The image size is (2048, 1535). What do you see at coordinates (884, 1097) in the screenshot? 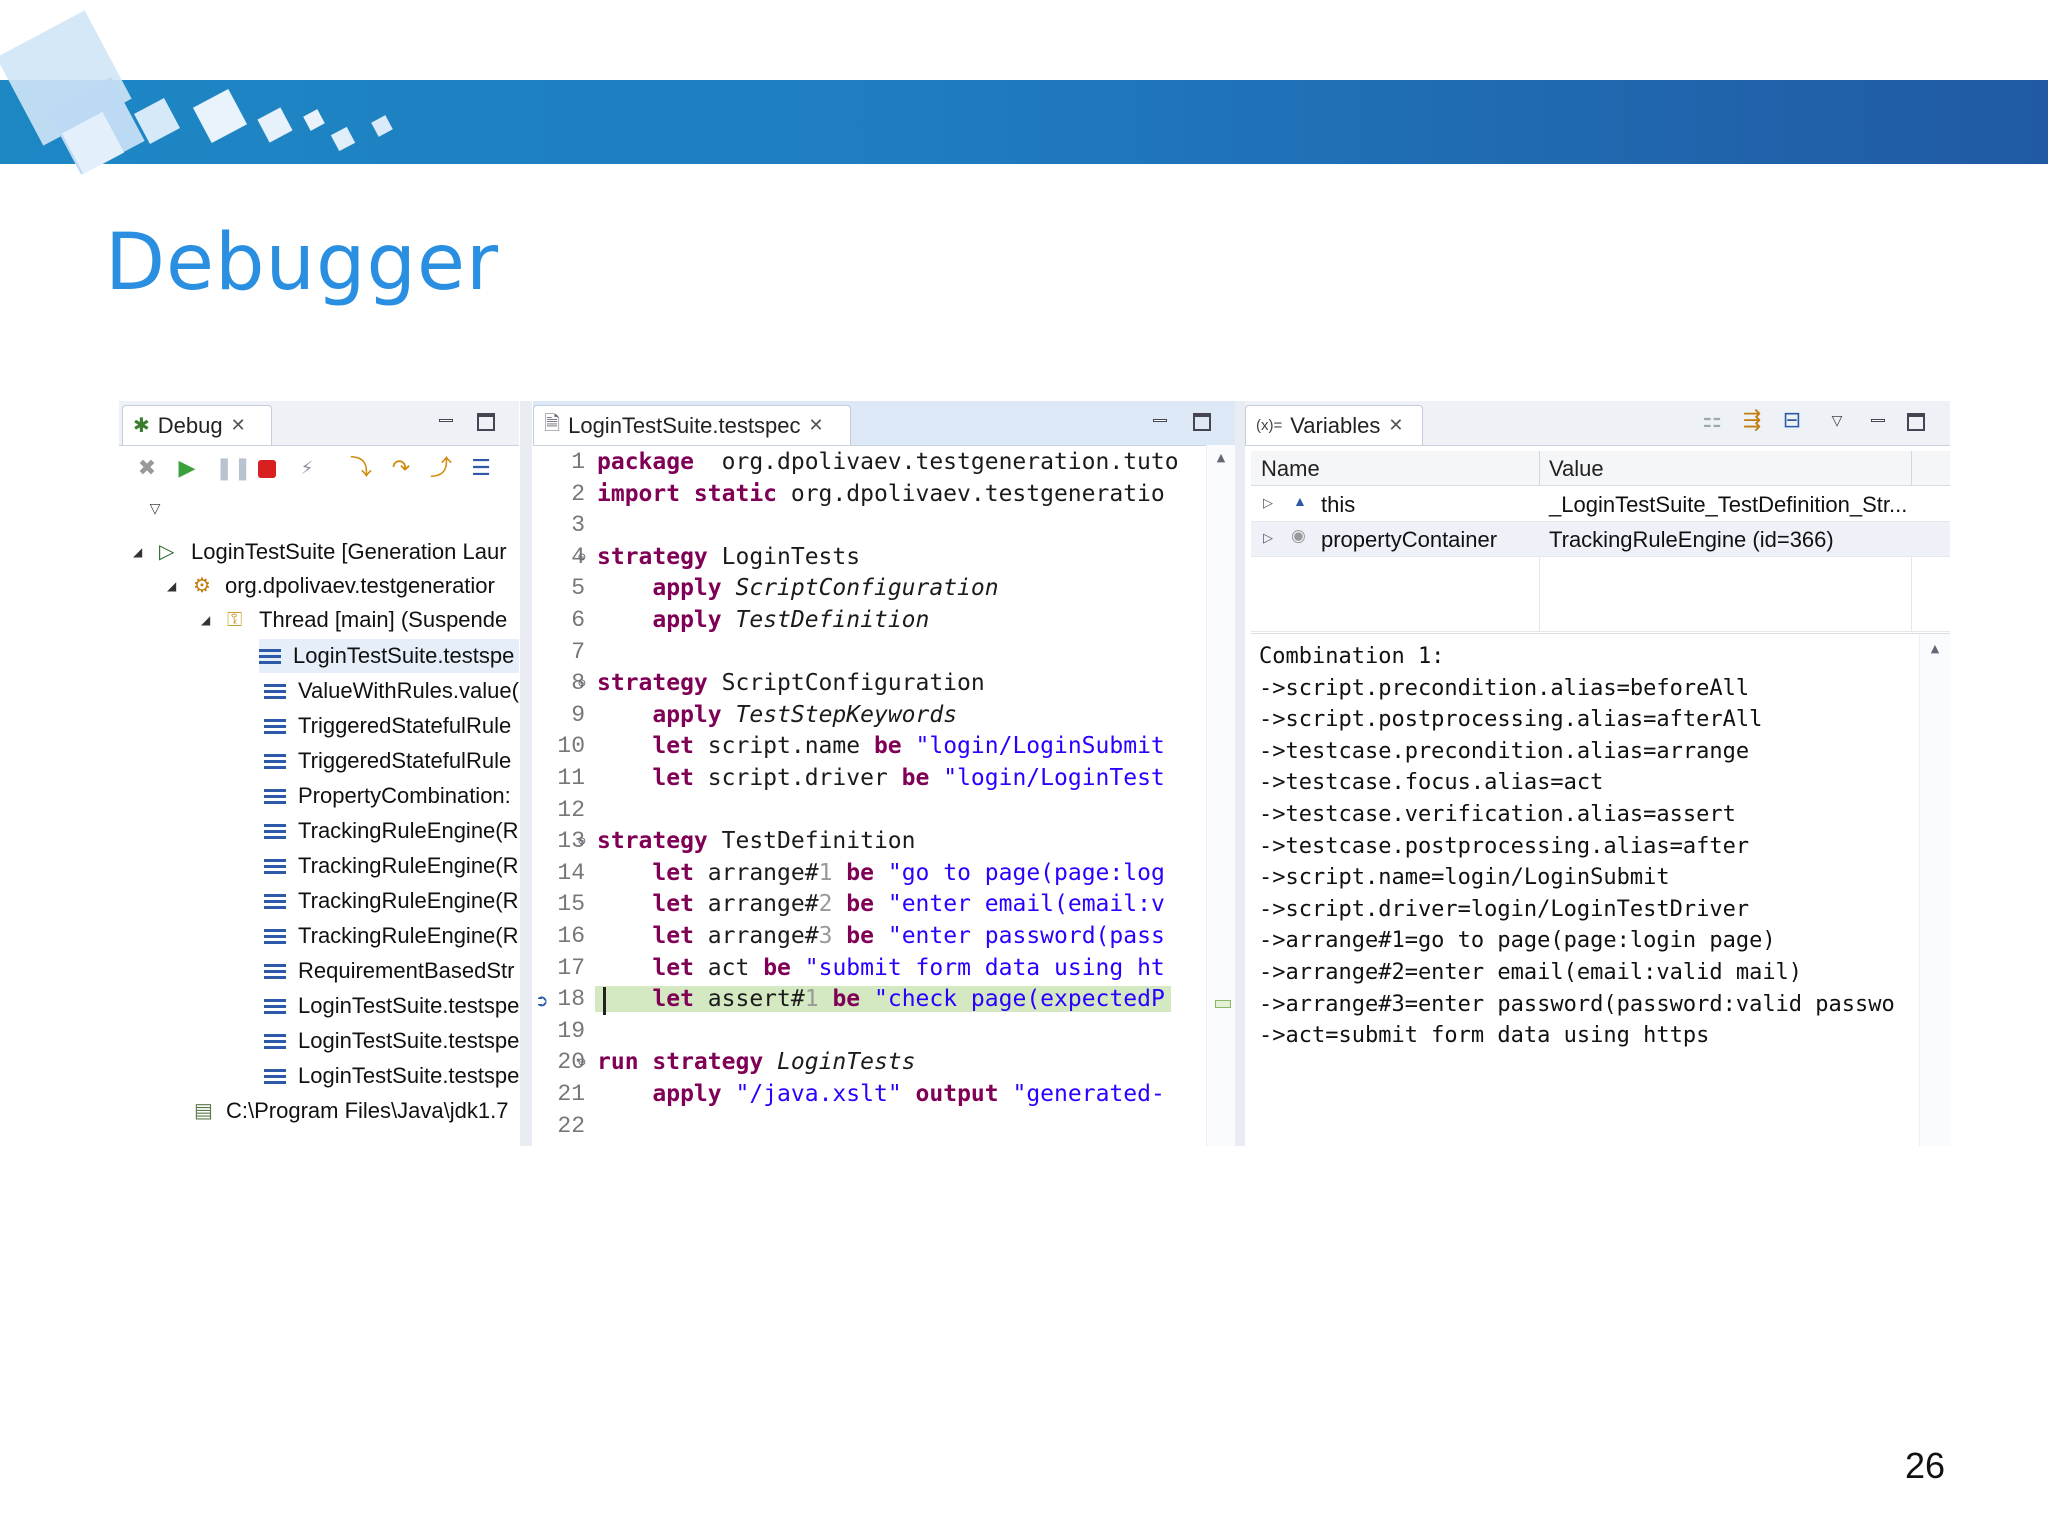
I see `code-line: 21 apply "/java.xslt" output "generated-` at bounding box center [884, 1097].